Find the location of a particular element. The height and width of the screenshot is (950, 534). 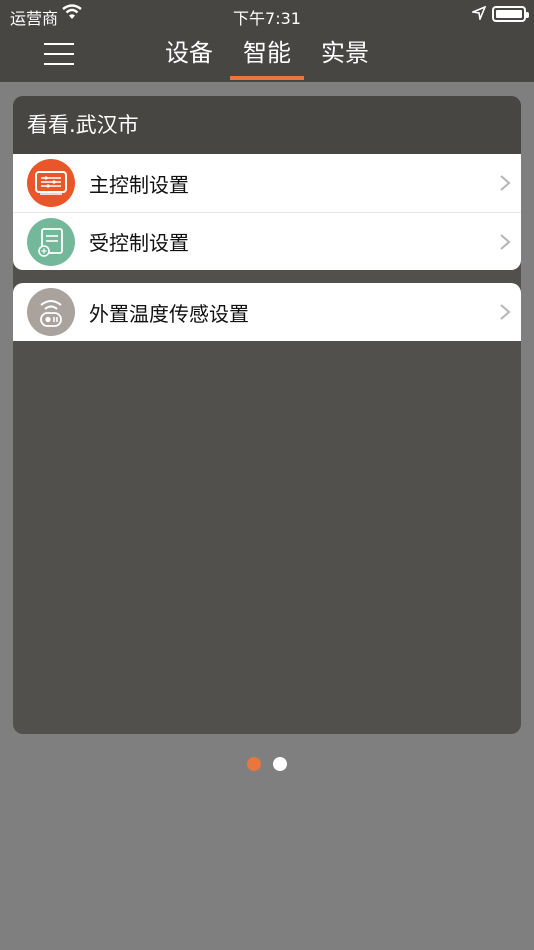

external-temp-sensor-row: 外置温度传感设置 is located at coordinates (267, 312).